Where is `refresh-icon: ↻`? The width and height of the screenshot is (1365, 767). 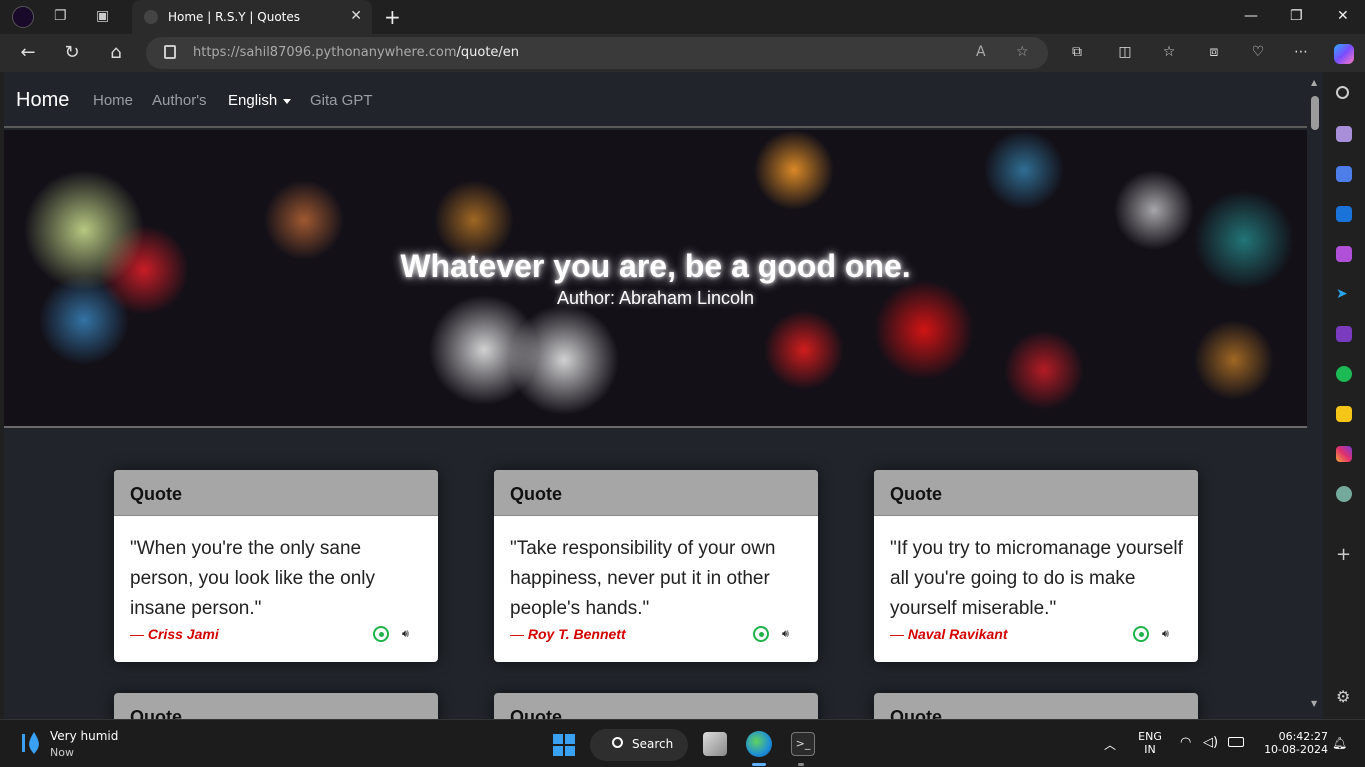 refresh-icon: ↻ is located at coordinates (72, 52).